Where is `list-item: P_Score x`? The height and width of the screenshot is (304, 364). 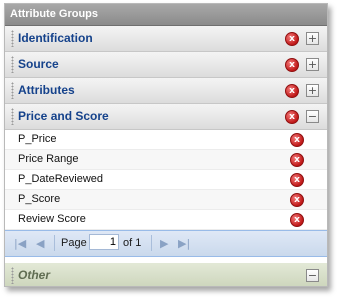 list-item: P_Score x is located at coordinates (166, 200).